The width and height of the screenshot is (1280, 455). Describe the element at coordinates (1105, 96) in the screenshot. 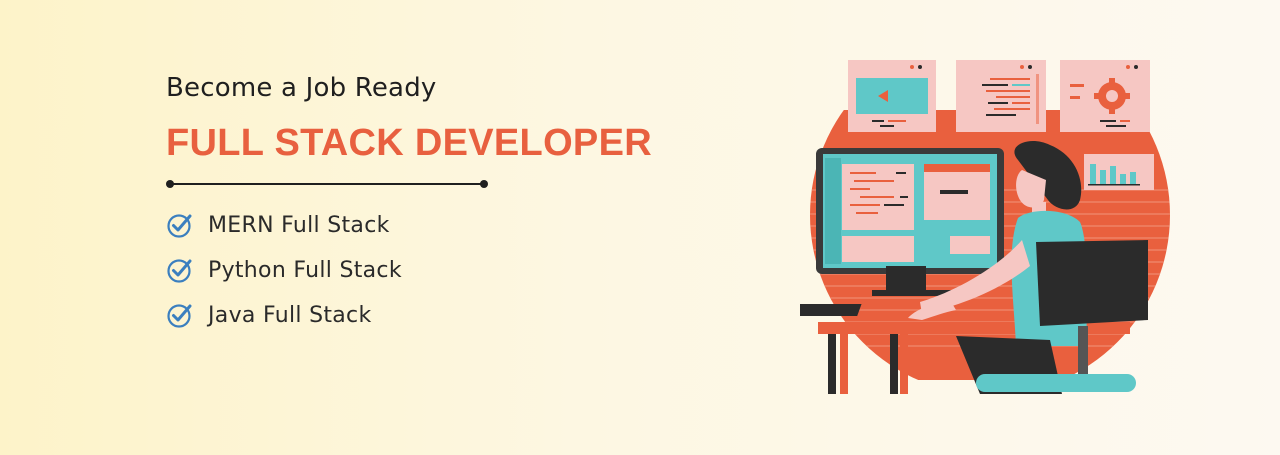

I see `settings-window` at that location.